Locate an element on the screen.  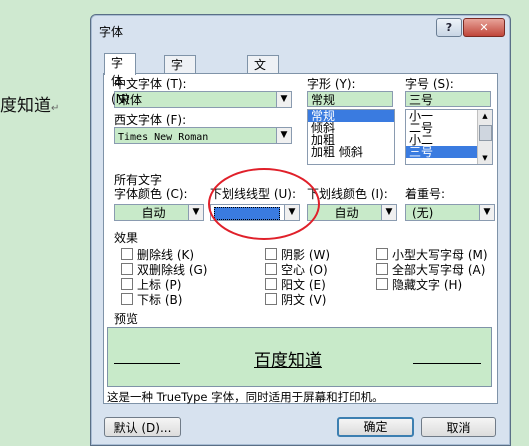
engrave-checkbox: 阴文 (V) is located at coordinates (295, 299).